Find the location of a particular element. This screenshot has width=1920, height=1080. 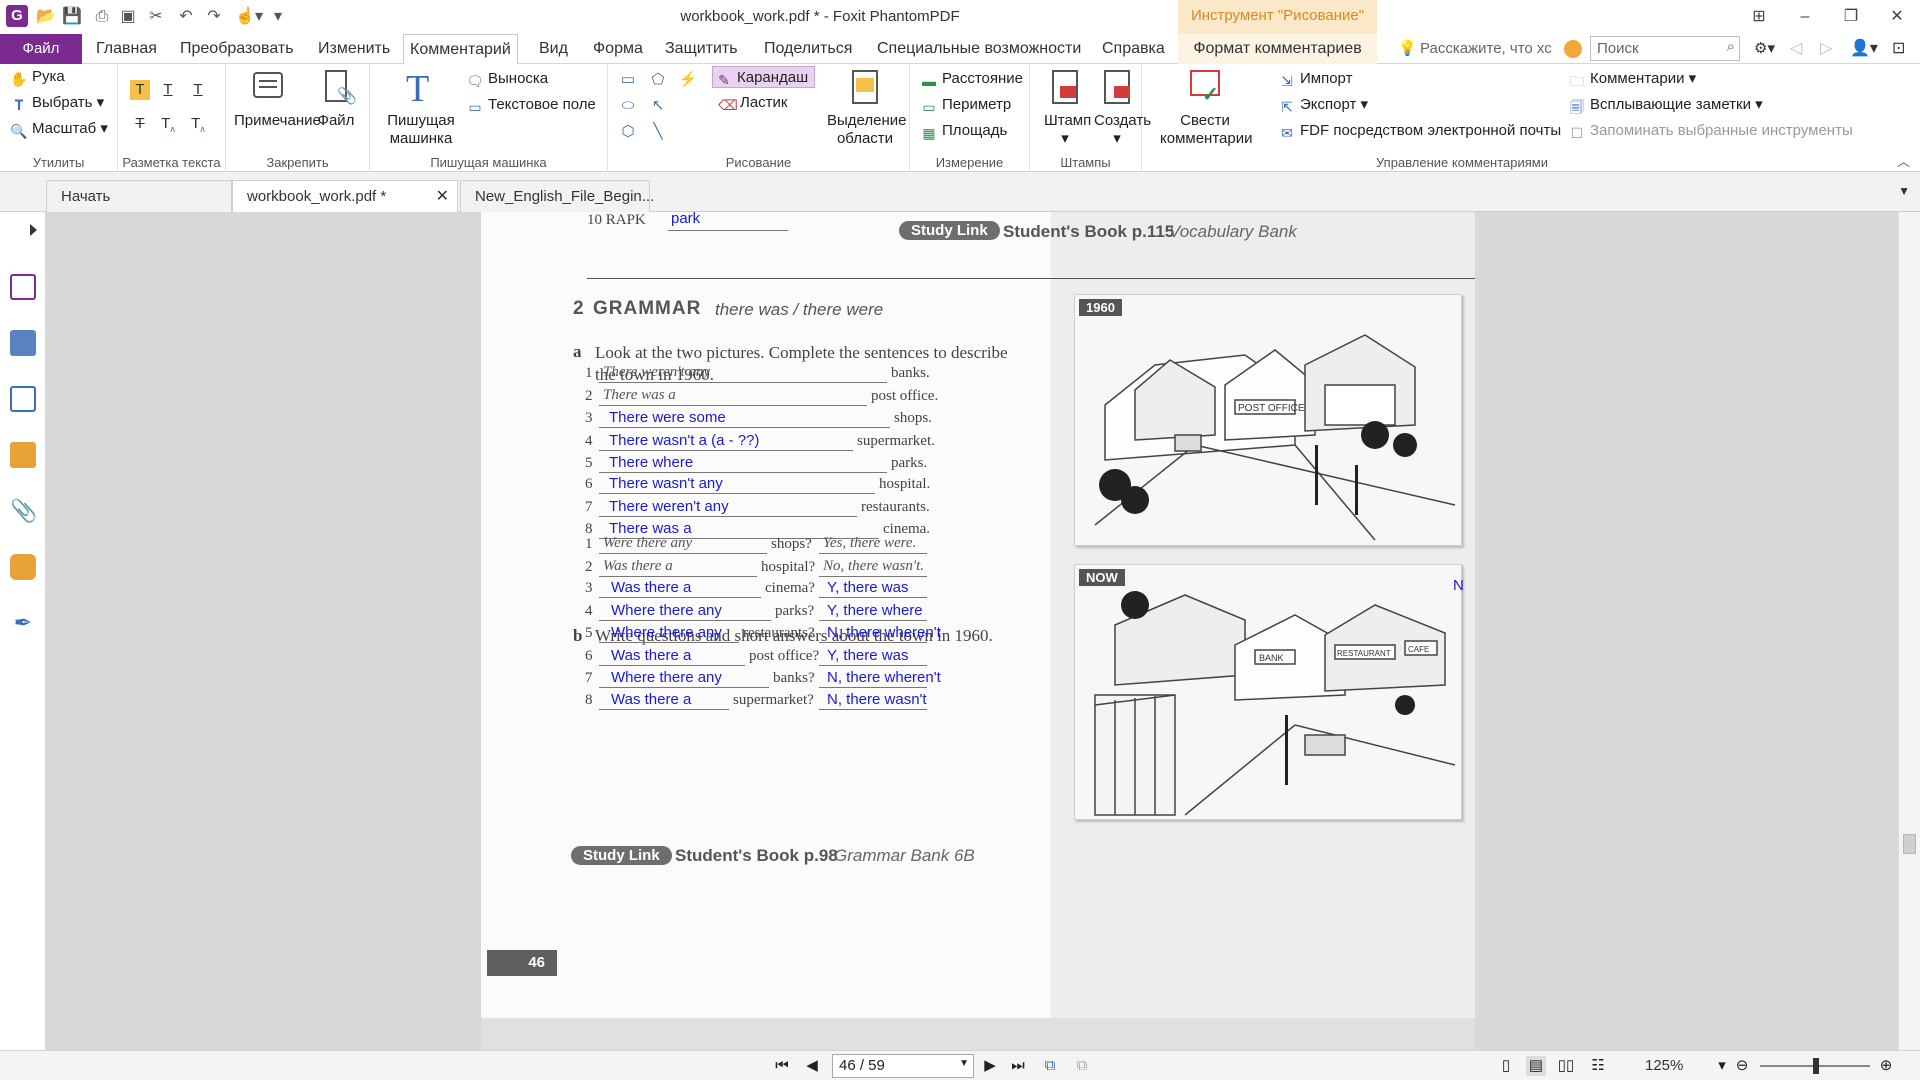

doc-tab-start: Начать is located at coordinates (139, 196).